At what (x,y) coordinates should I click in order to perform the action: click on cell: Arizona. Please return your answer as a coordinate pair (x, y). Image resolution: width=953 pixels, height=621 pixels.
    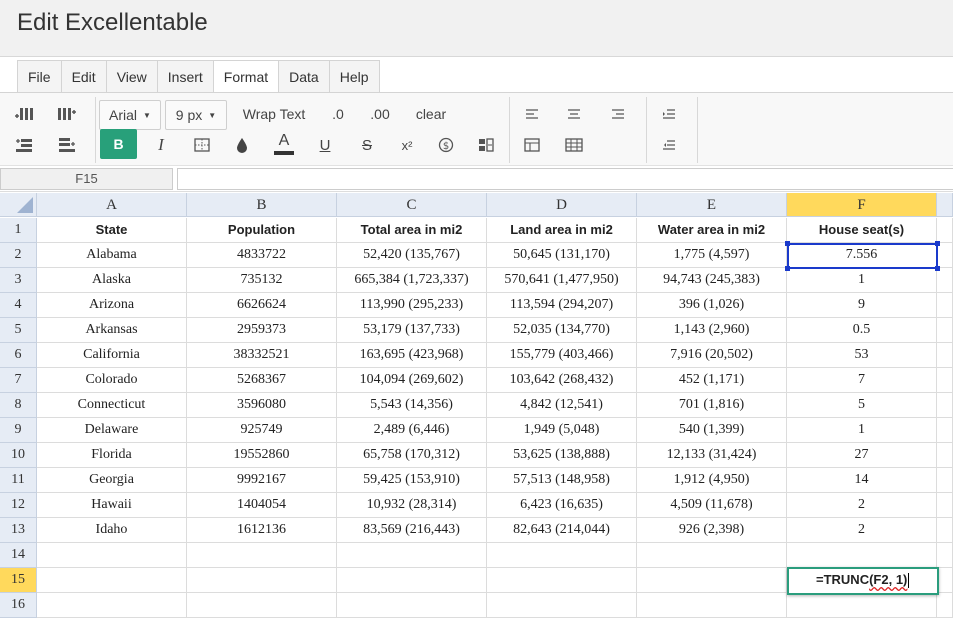
    Looking at the image, I should click on (112, 305).